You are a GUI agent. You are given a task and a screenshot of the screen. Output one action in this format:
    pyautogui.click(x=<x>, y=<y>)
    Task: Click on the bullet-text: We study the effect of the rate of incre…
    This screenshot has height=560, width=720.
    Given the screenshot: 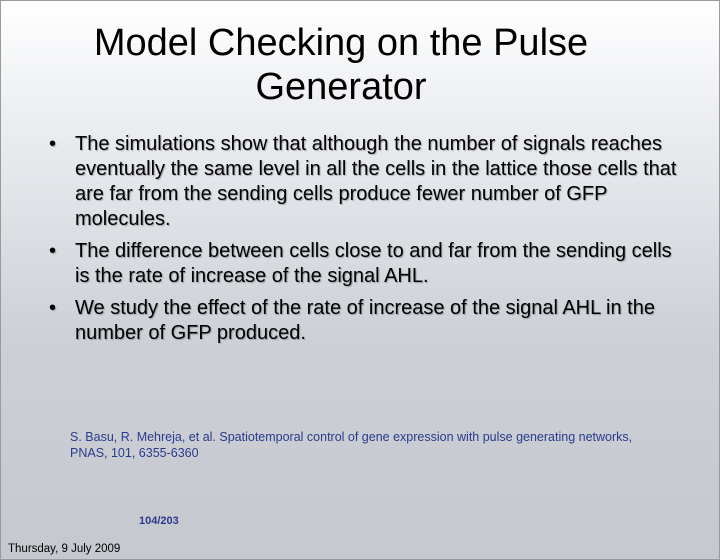 What is the action you would take?
    pyautogui.click(x=365, y=320)
    